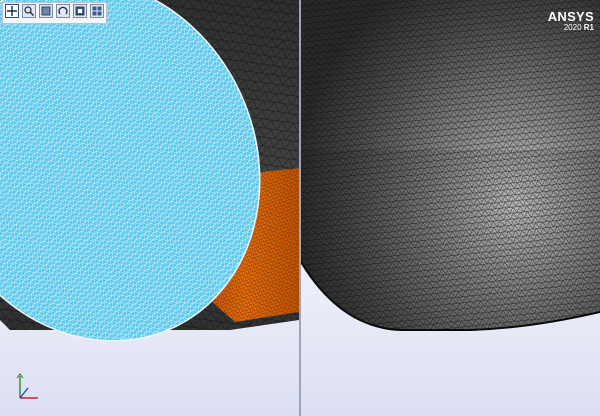 The width and height of the screenshot is (600, 416). I want to click on fit-view-icon, so click(12, 11).